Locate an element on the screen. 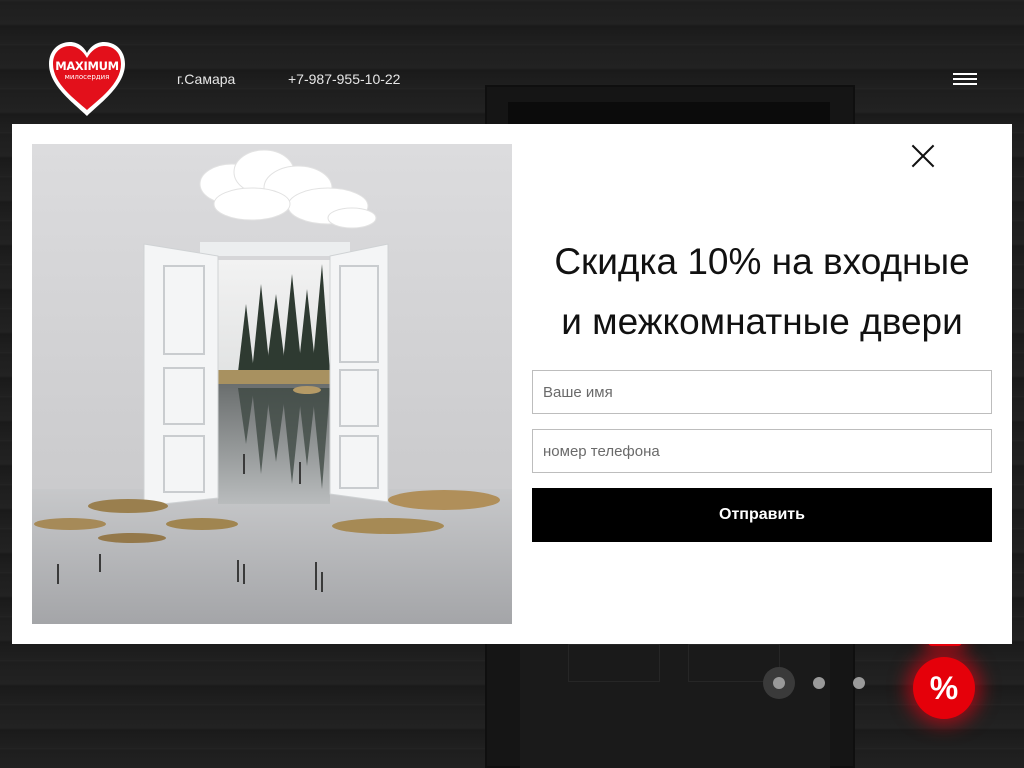 This screenshot has width=1024, height=768. phone-link: +7-987-955-10-22 is located at coordinates (344, 79).